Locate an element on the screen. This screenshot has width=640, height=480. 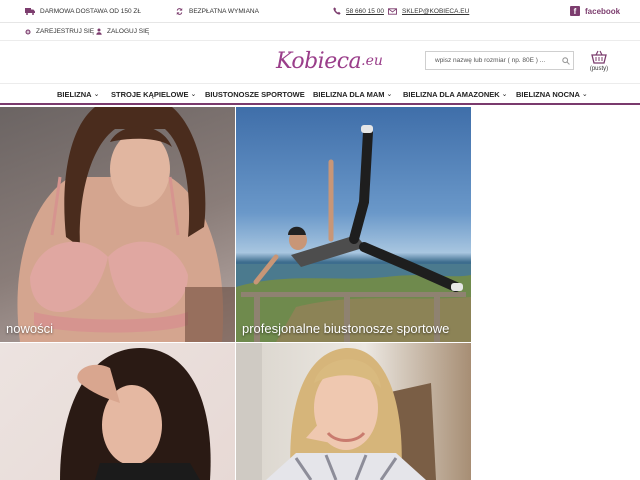
nav-item-bielizna-dla-mam: BIELIZNA DLA MAM ⌄ is located at coordinates (352, 94).